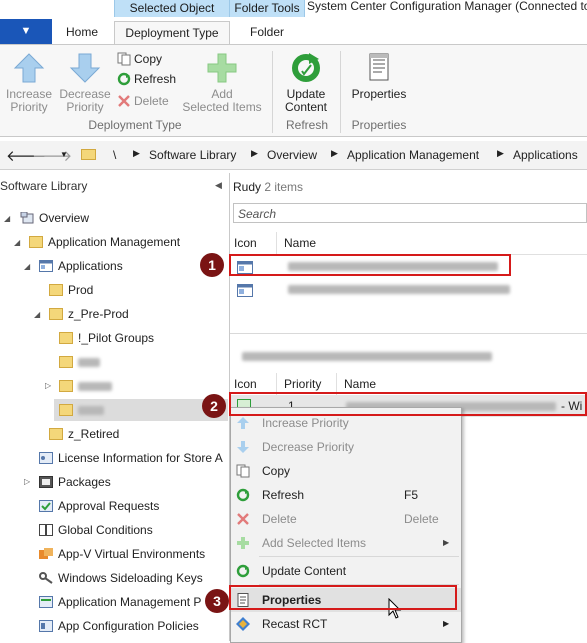 This screenshot has height=643, width=587. I want to click on down-arrow-icon, so click(243, 447).